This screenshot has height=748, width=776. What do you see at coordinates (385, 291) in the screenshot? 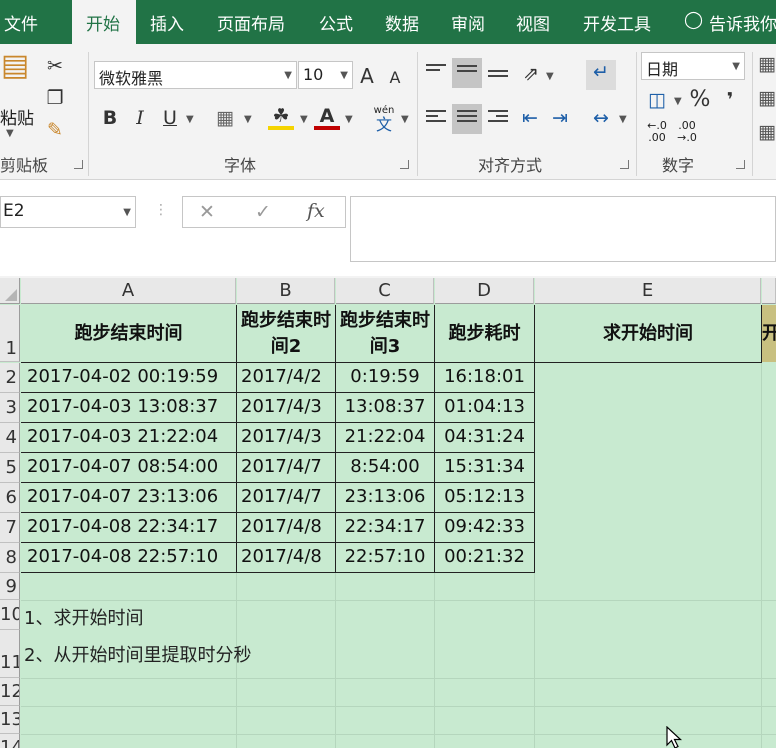
I see `column-header-c: C` at bounding box center [385, 291].